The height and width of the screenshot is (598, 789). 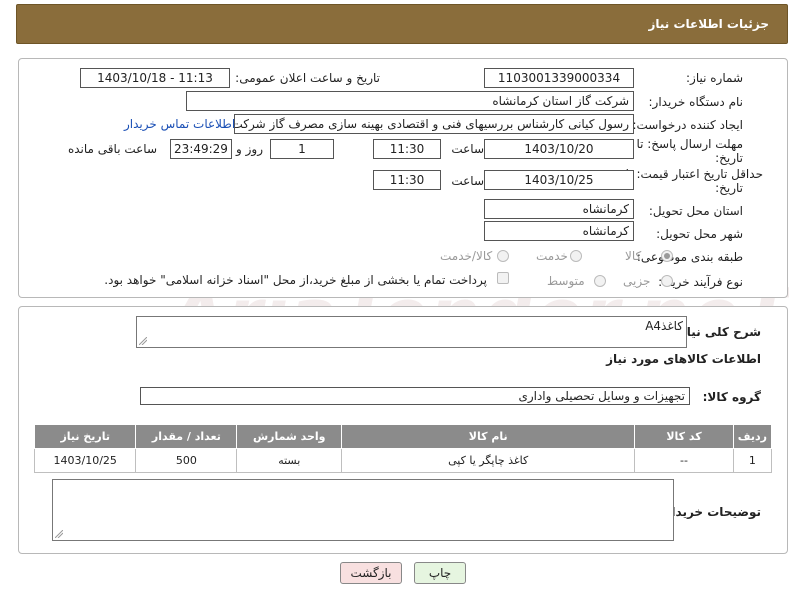 What do you see at coordinates (289, 460) in the screenshot?
I see `cell-unit: بسته` at bounding box center [289, 460].